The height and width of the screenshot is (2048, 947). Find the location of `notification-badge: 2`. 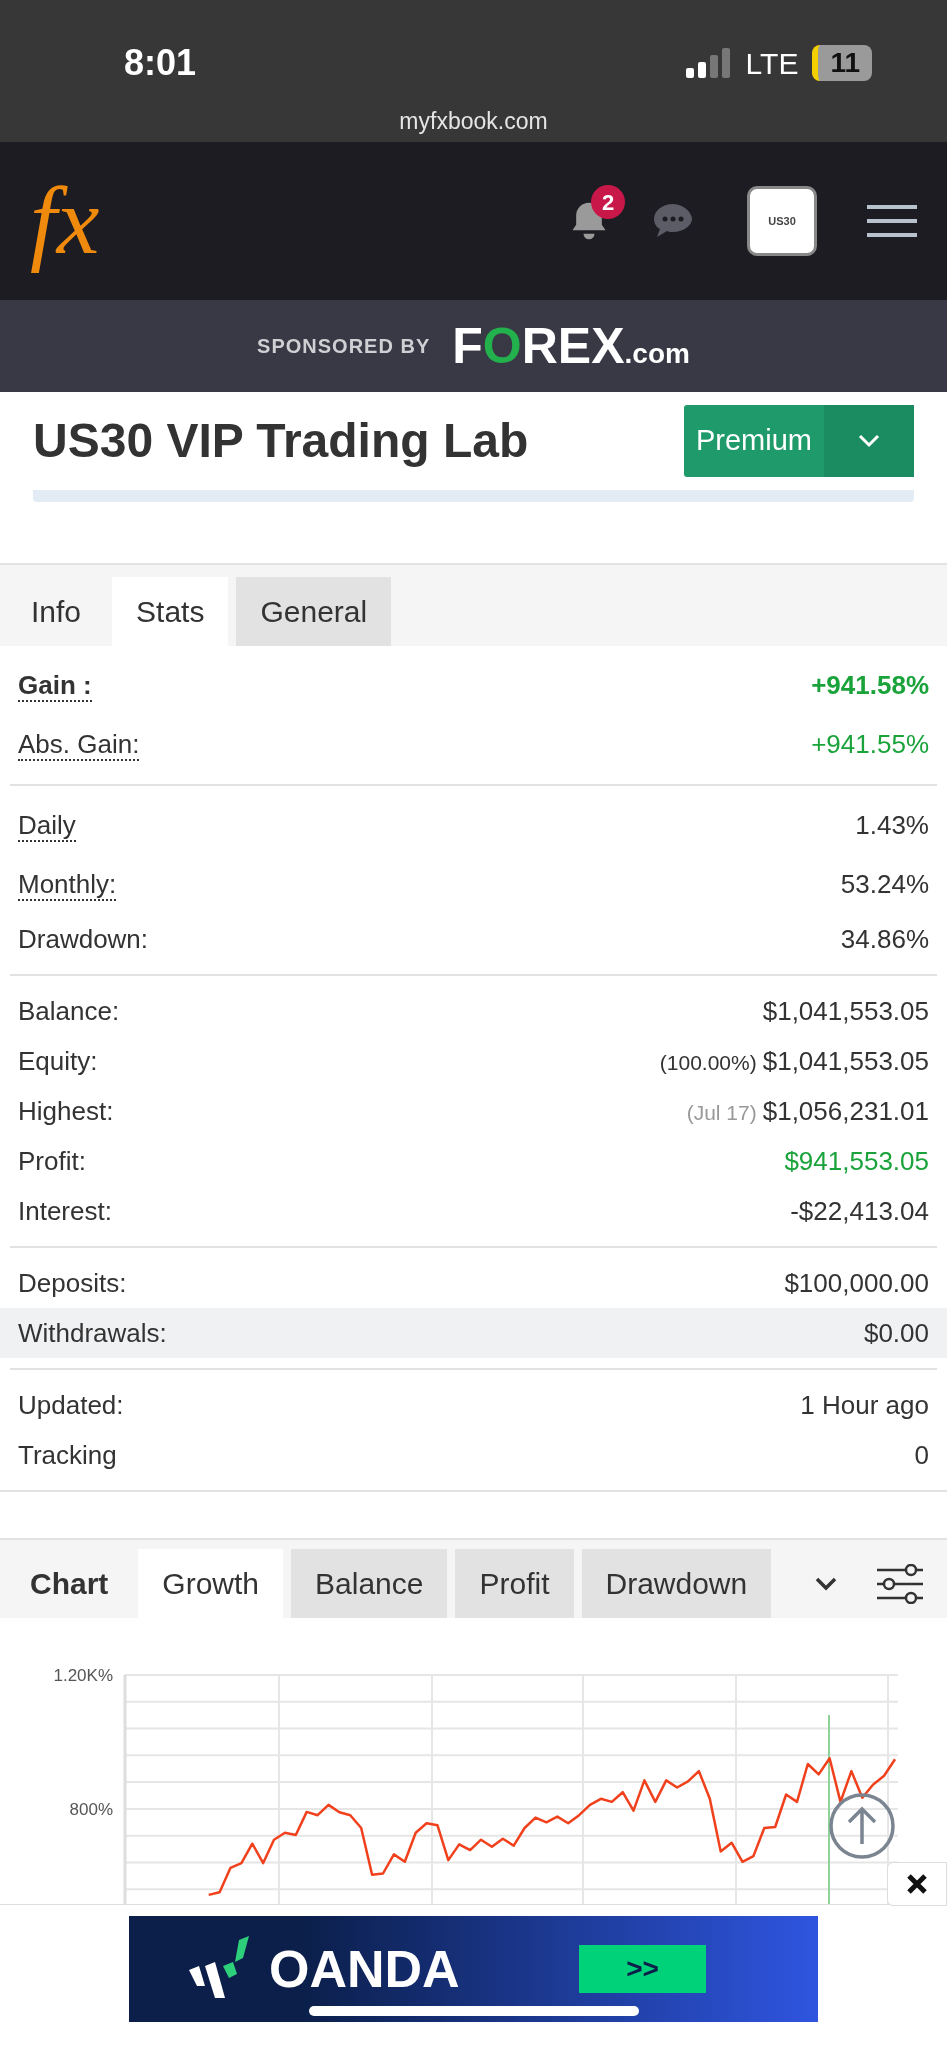

notification-badge: 2 is located at coordinates (608, 202).